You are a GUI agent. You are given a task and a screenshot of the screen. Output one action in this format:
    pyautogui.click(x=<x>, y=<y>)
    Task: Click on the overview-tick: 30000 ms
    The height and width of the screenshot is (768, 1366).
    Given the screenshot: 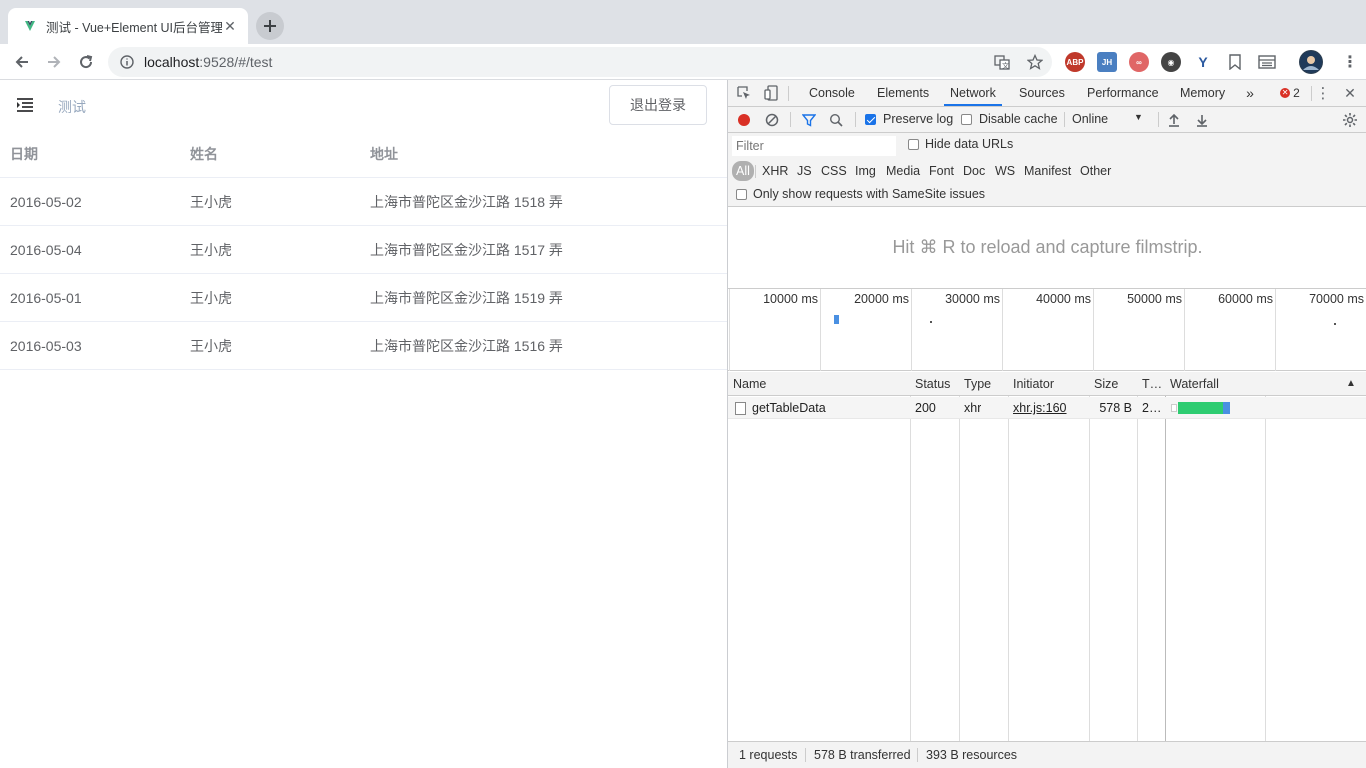 What is the action you would take?
    pyautogui.click(x=972, y=299)
    